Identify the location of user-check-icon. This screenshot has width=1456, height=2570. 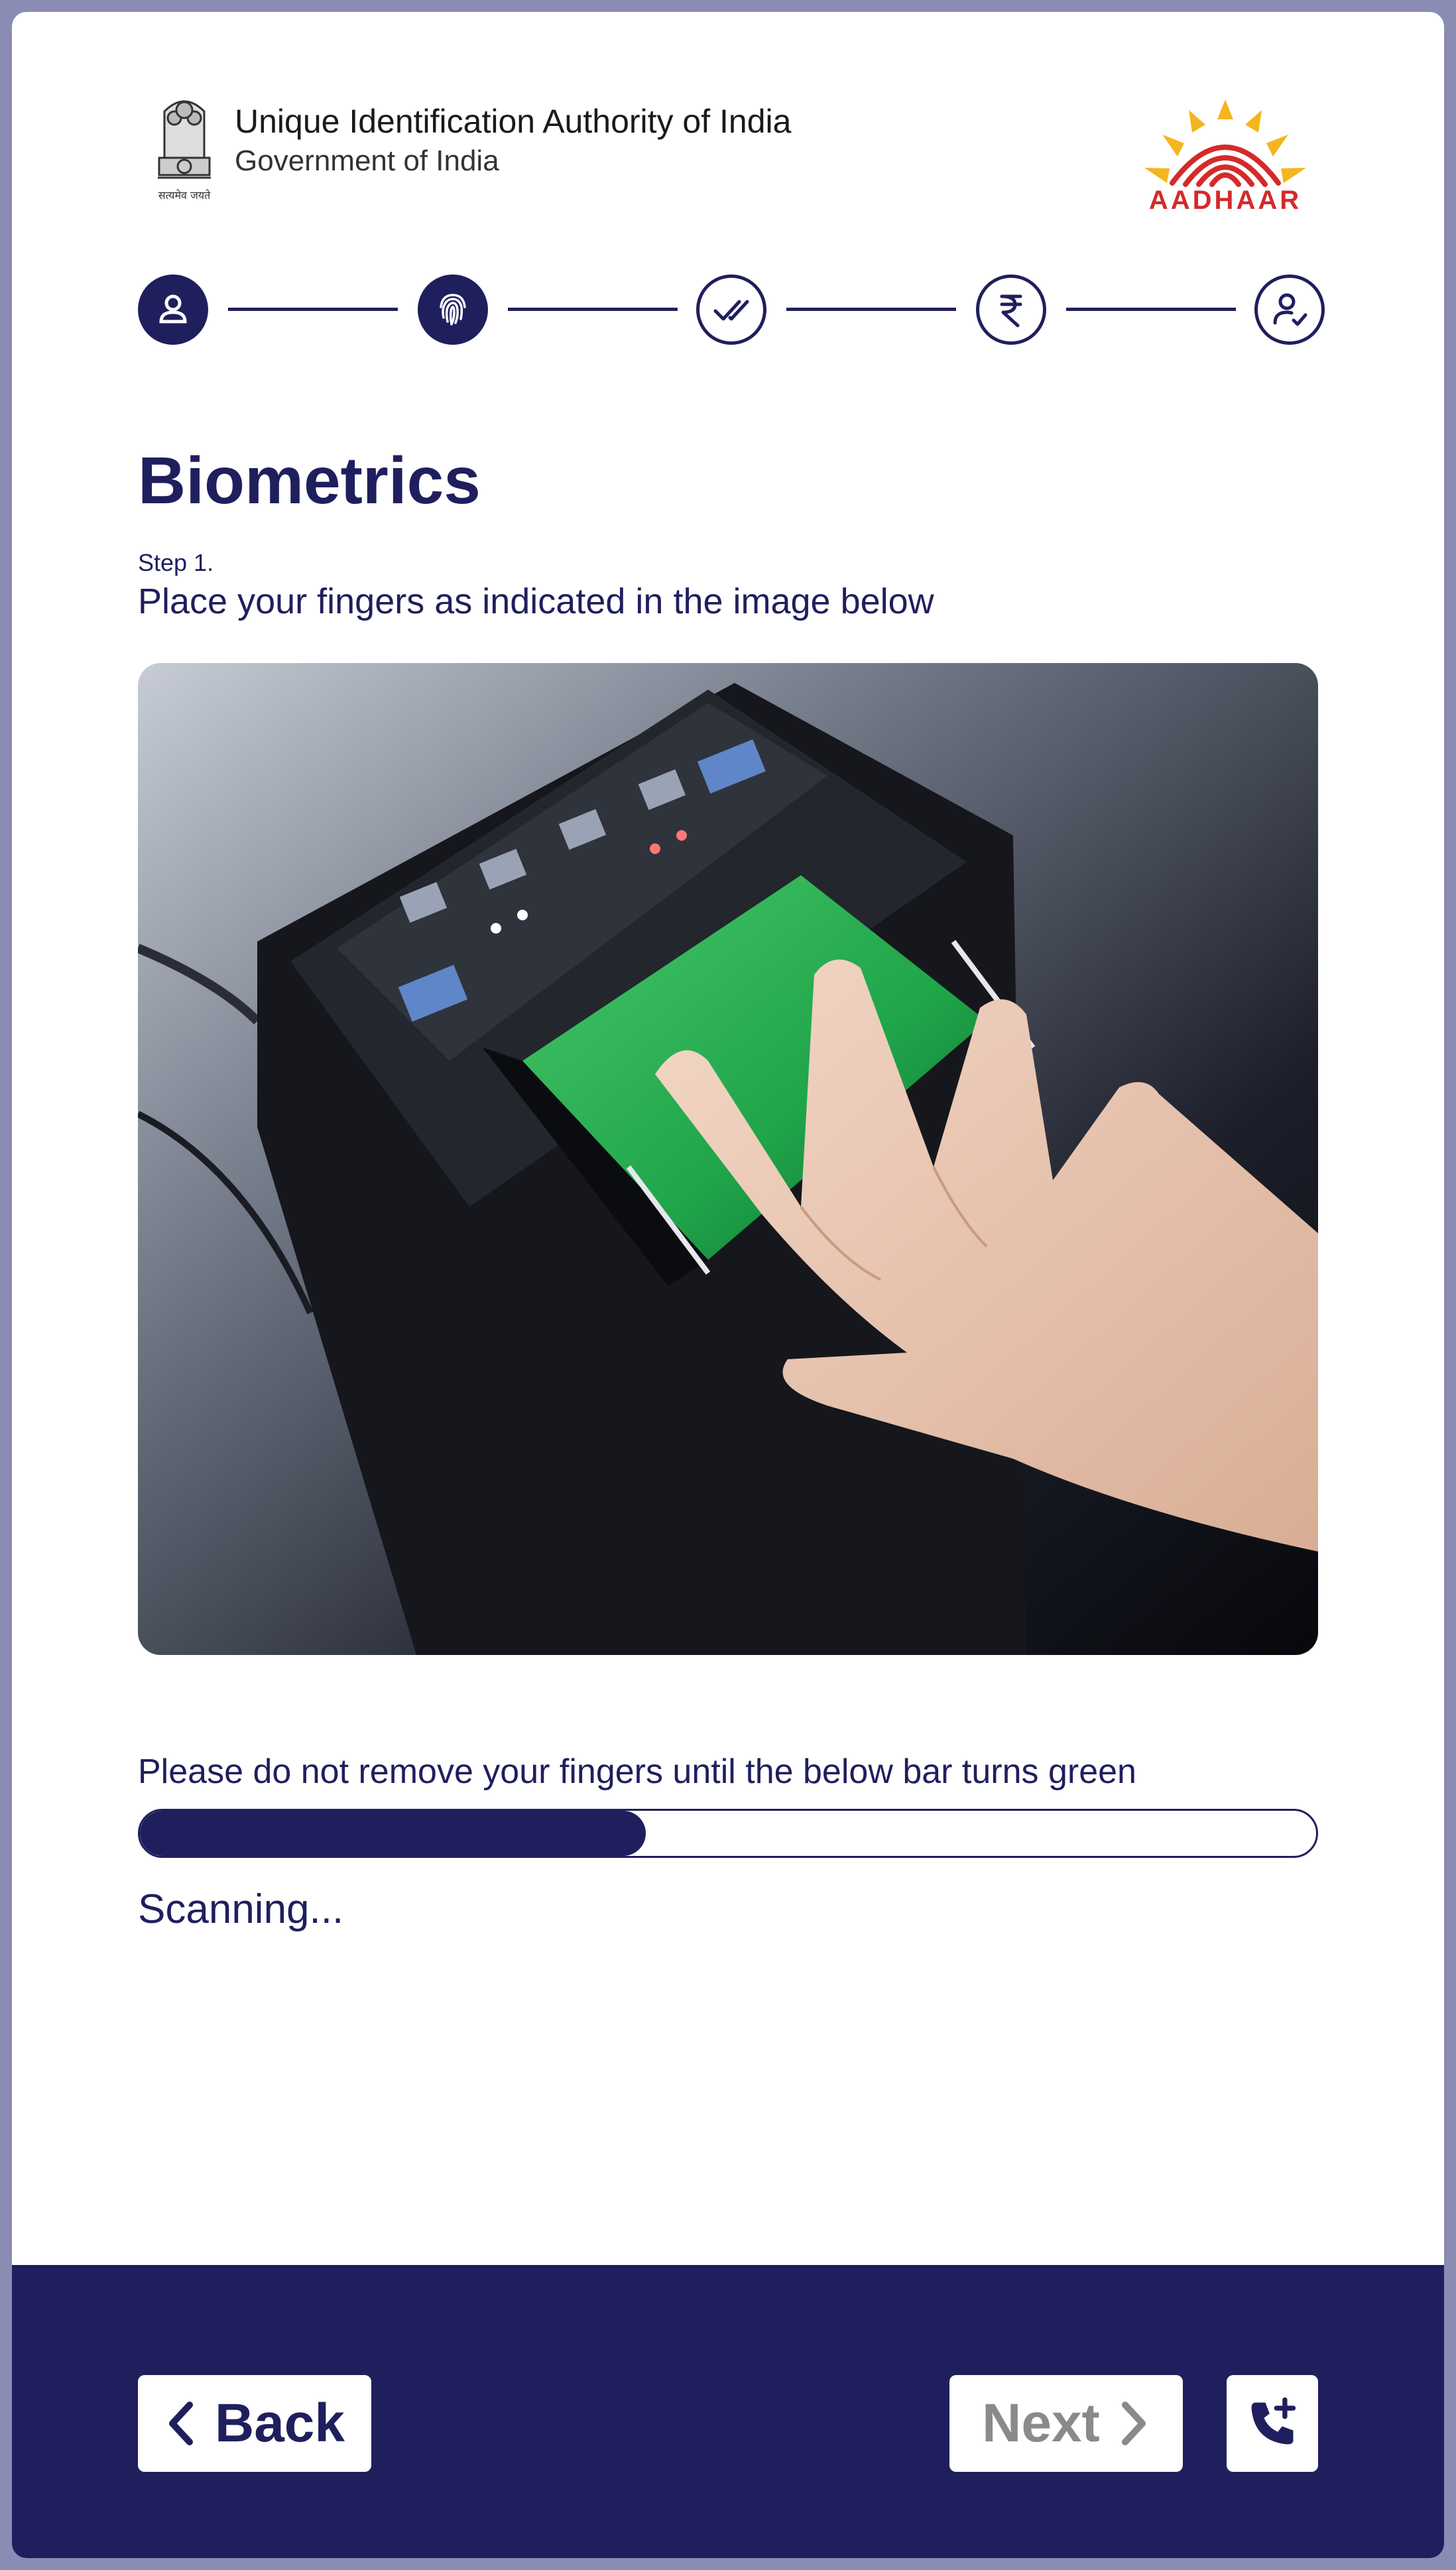
(1290, 309).